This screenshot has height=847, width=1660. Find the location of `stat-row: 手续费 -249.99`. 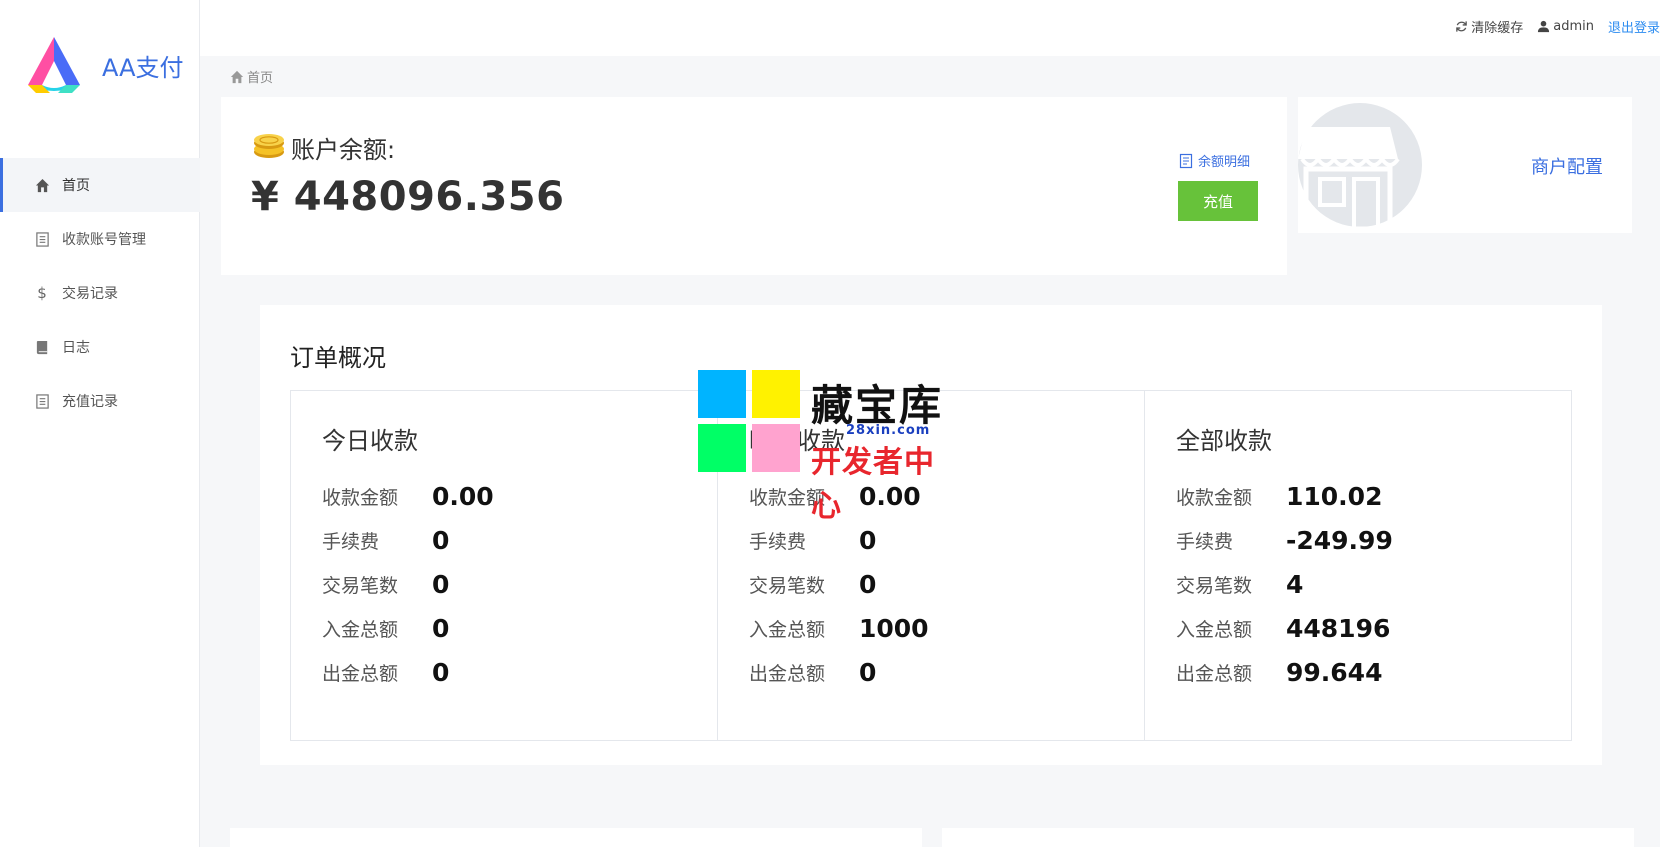

stat-row: 手续费 -249.99 is located at coordinates (1373, 540).